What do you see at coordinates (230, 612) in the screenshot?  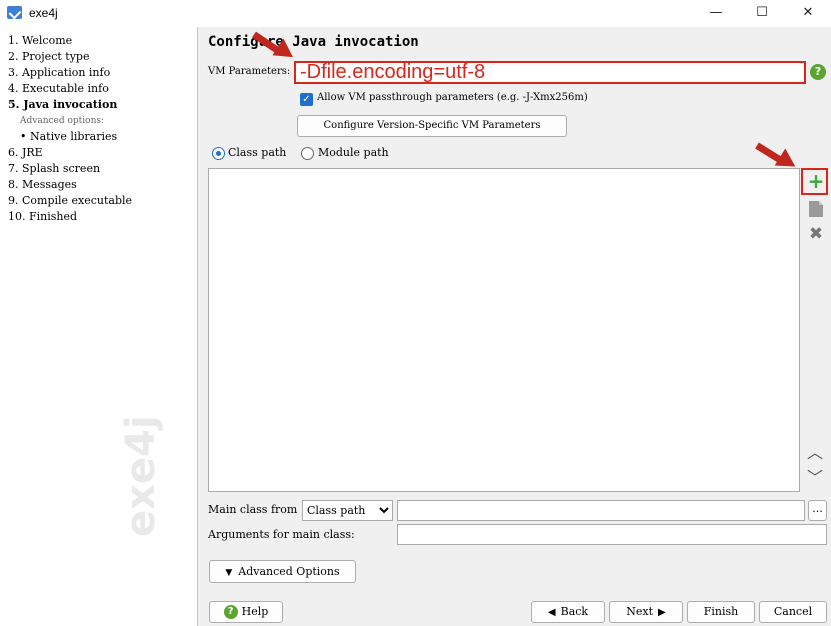 I see `help-circle-icon: ?` at bounding box center [230, 612].